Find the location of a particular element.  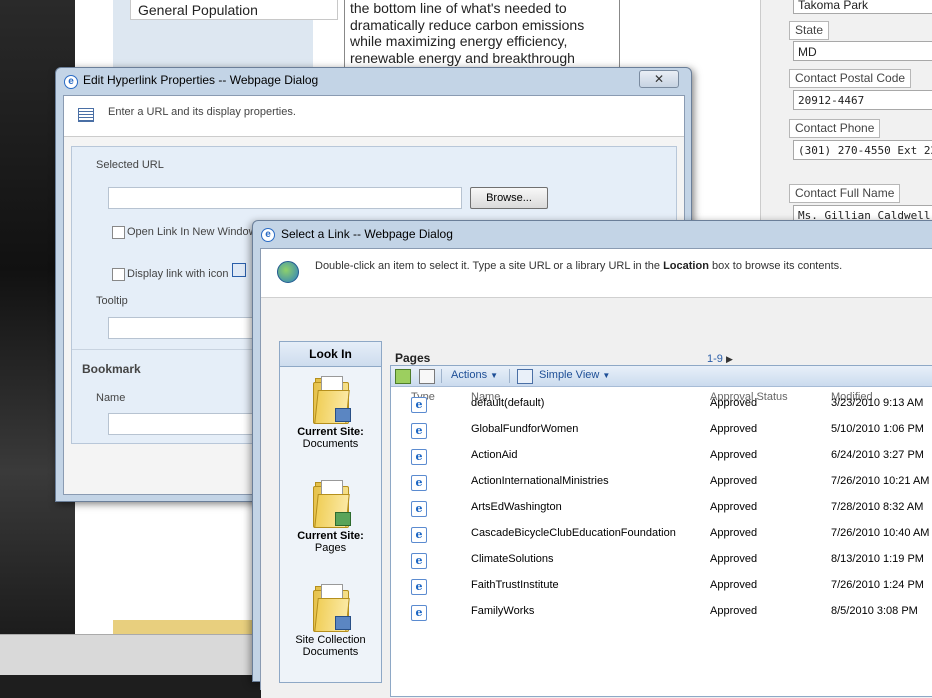

view-icon is located at coordinates (525, 376).